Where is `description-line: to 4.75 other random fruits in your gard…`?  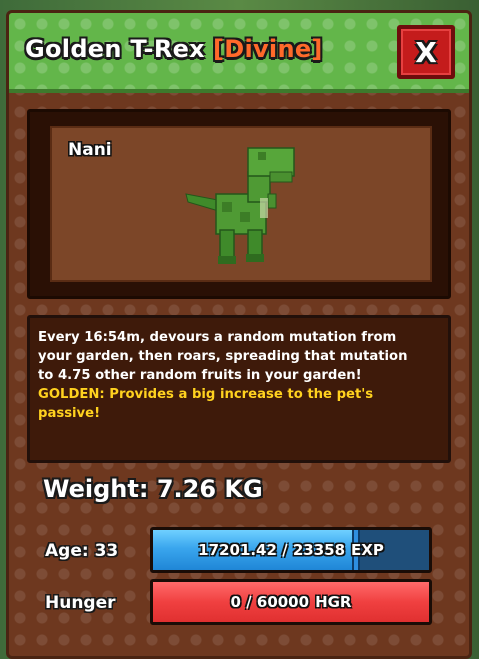
description-line: to 4.75 other random fruits in your gard… is located at coordinates (200, 375).